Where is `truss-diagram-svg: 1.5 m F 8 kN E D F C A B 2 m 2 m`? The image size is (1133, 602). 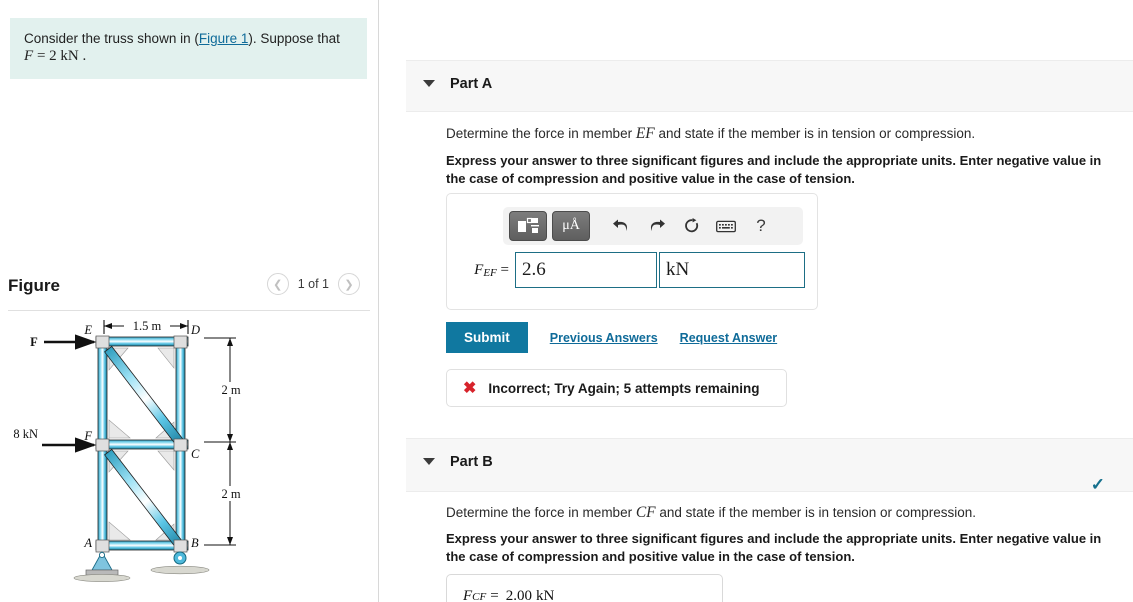 truss-diagram-svg: 1.5 m F 8 kN E D F C A B 2 m 2 m is located at coordinates (129, 450).